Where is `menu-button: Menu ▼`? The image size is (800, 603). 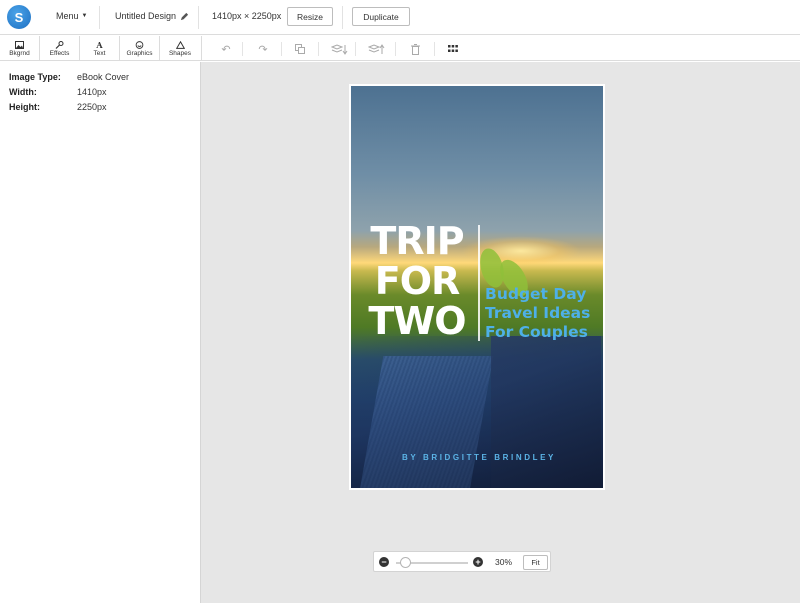
menu-button: Menu ▼ is located at coordinates (71, 16).